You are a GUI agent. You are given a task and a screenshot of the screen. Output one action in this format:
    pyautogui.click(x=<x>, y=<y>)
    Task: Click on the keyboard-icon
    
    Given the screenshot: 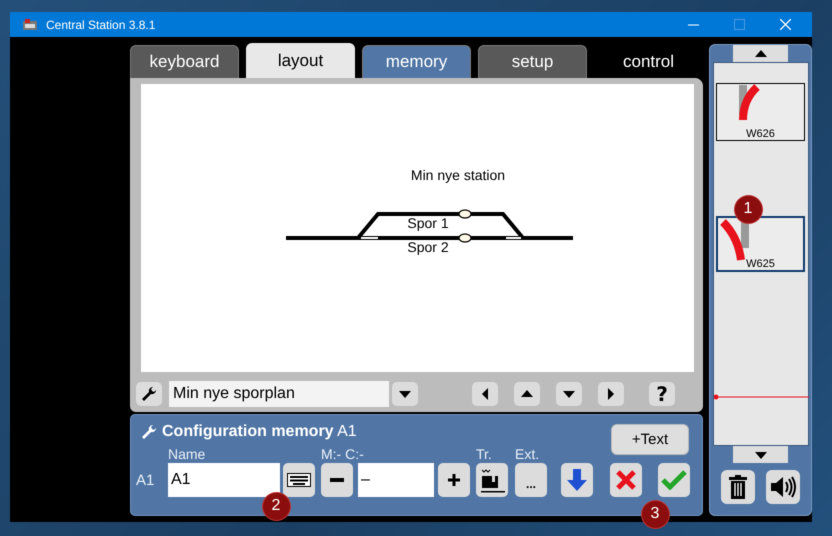 What is the action you would take?
    pyautogui.click(x=299, y=480)
    